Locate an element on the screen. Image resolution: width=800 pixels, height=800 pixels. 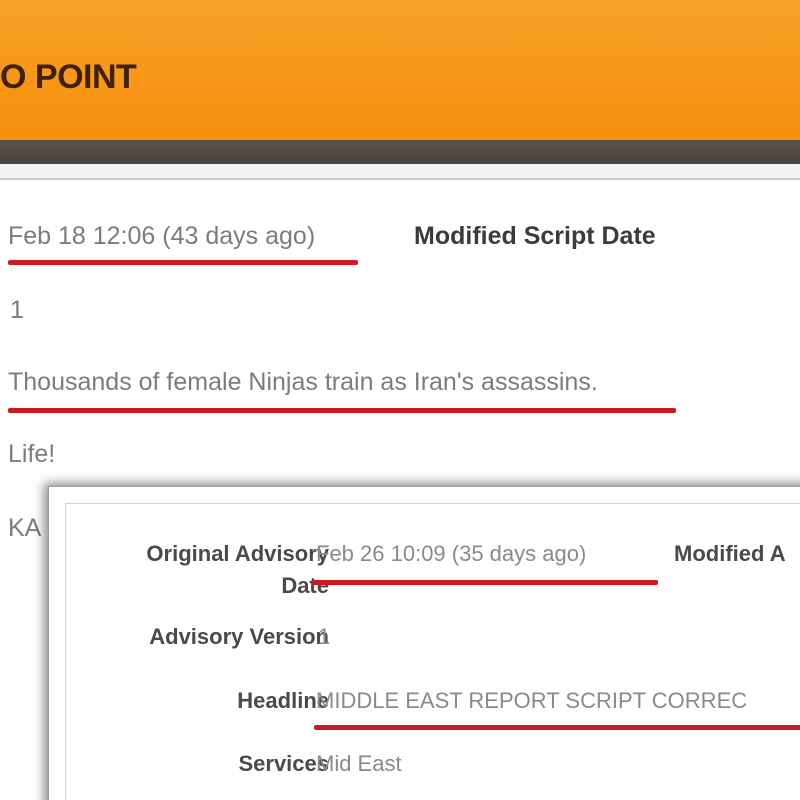
original-advisory-date-value: Feb 26 10:09 (35 days ago) is located at coordinates (451, 553).